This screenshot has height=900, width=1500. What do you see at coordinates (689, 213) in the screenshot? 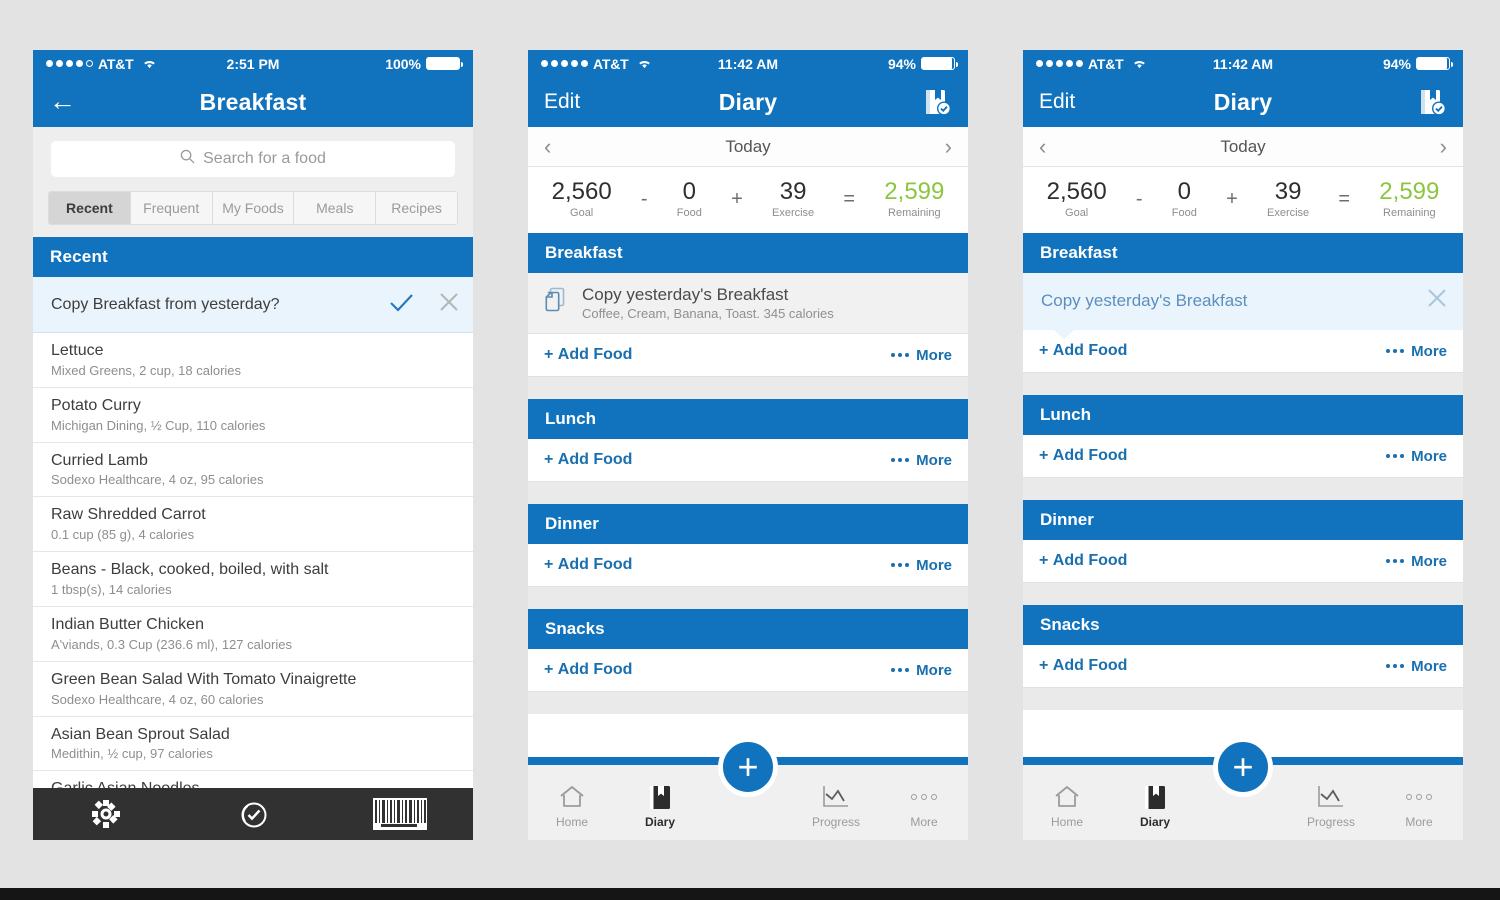
I see `food-label: Food` at bounding box center [689, 213].